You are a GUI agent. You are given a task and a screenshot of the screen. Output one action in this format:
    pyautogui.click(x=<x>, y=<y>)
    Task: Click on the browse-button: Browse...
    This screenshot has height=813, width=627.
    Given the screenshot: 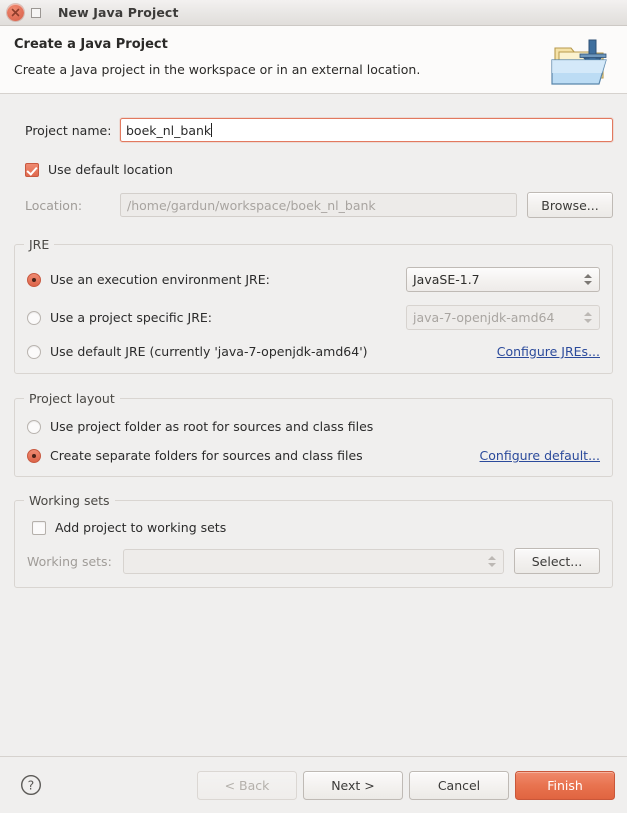 What is the action you would take?
    pyautogui.click(x=570, y=205)
    